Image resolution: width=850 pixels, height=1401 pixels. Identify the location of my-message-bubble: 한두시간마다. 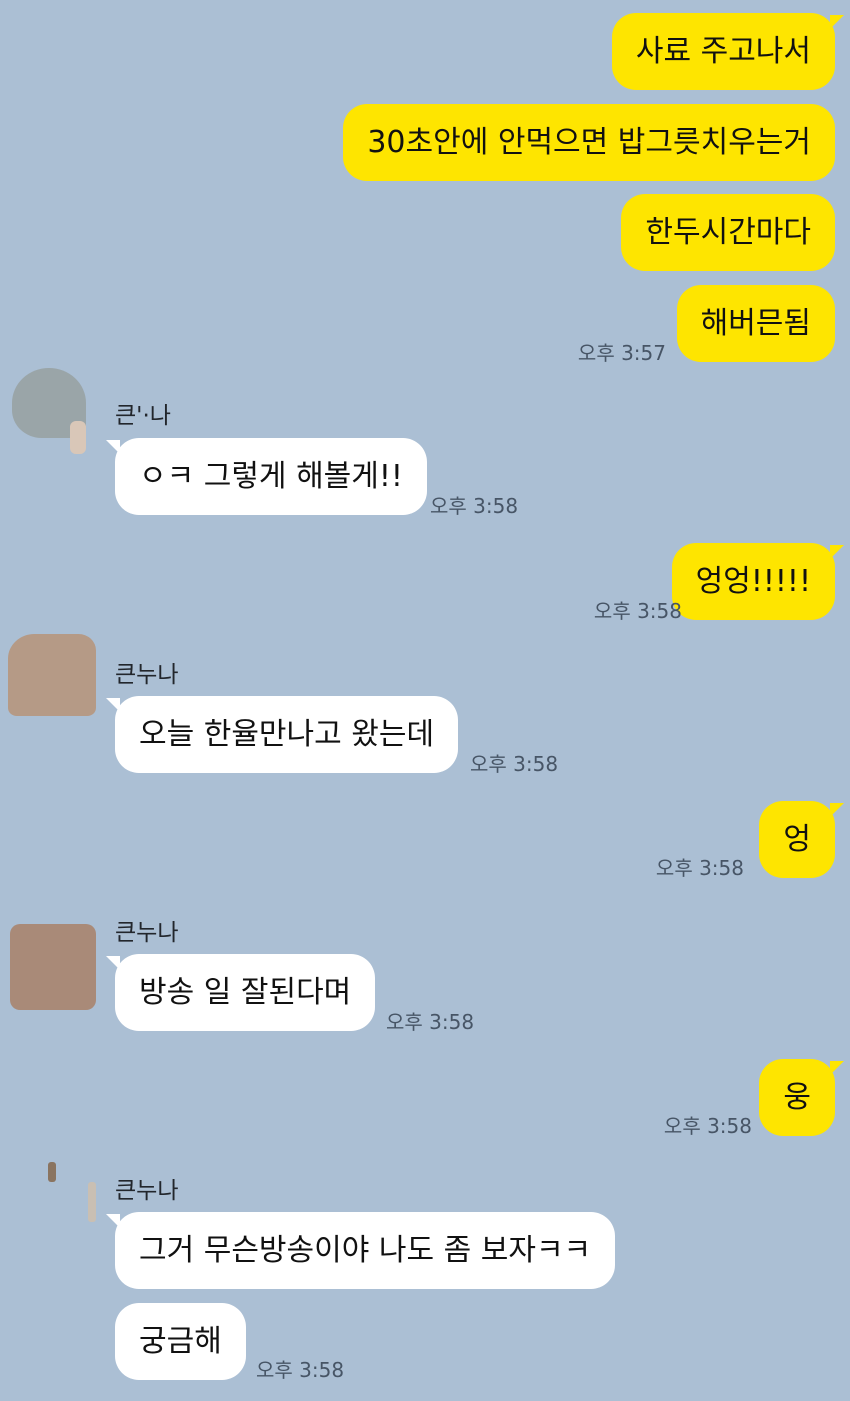
(728, 232).